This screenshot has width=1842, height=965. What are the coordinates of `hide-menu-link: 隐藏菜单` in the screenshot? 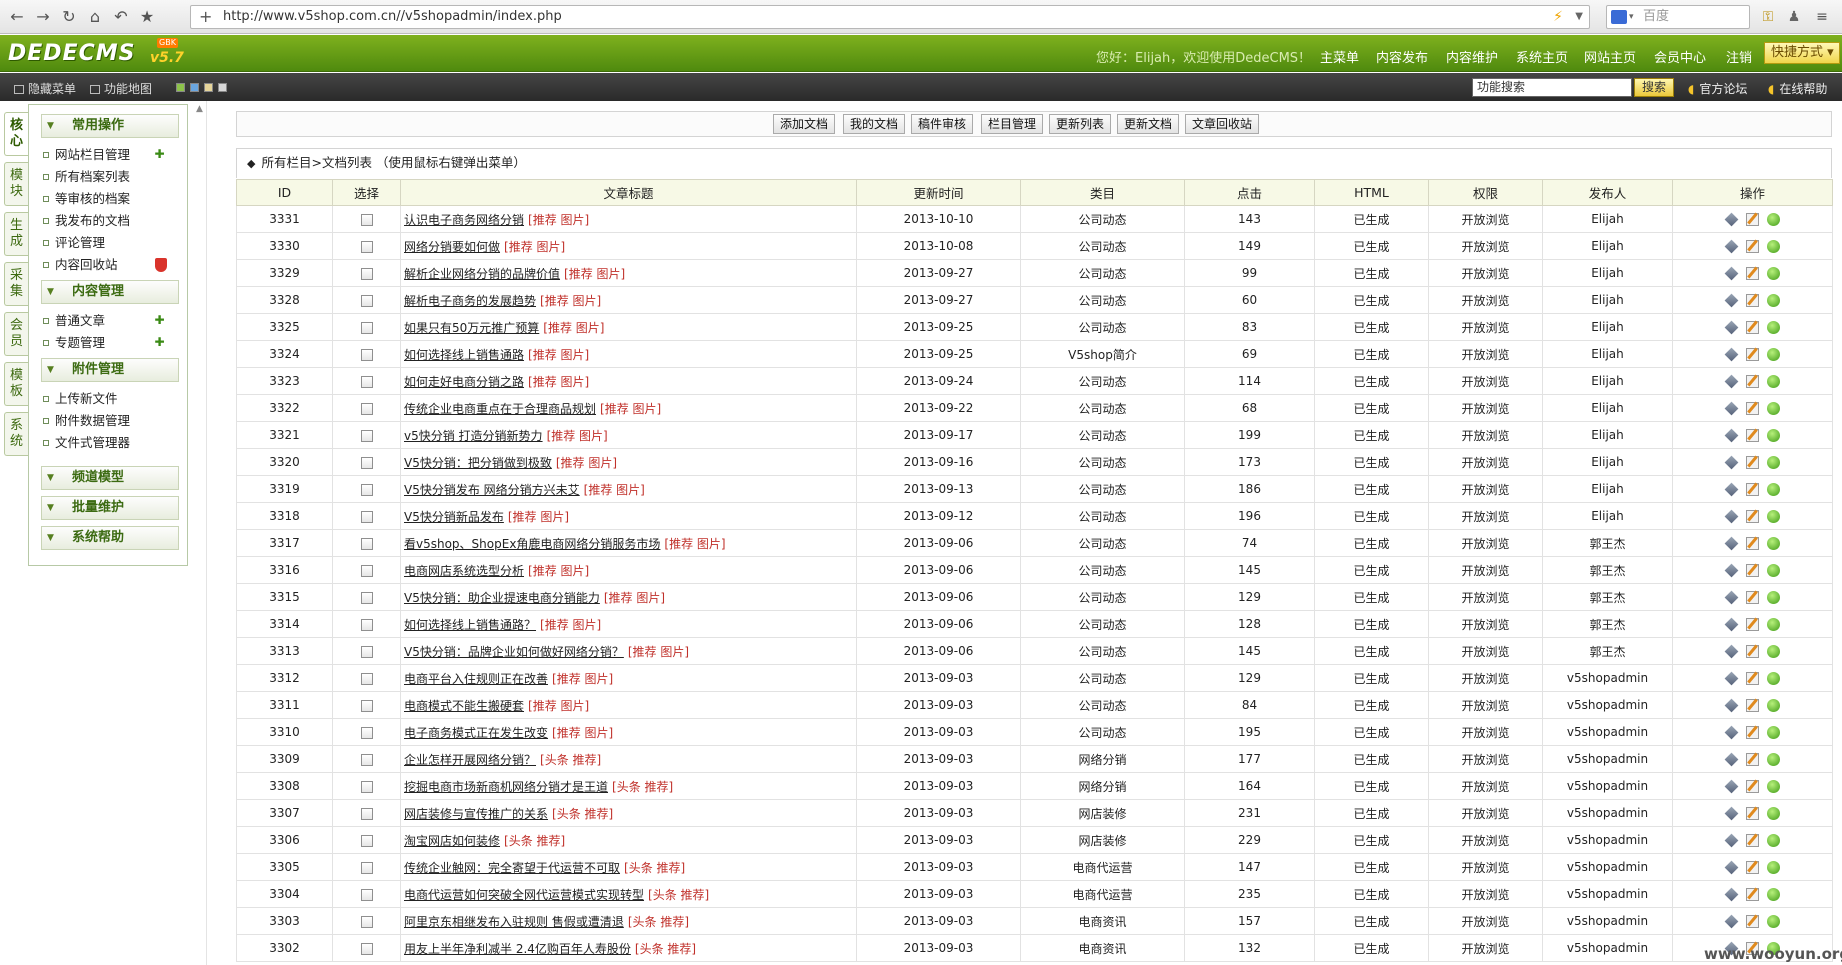 It's located at (45, 88).